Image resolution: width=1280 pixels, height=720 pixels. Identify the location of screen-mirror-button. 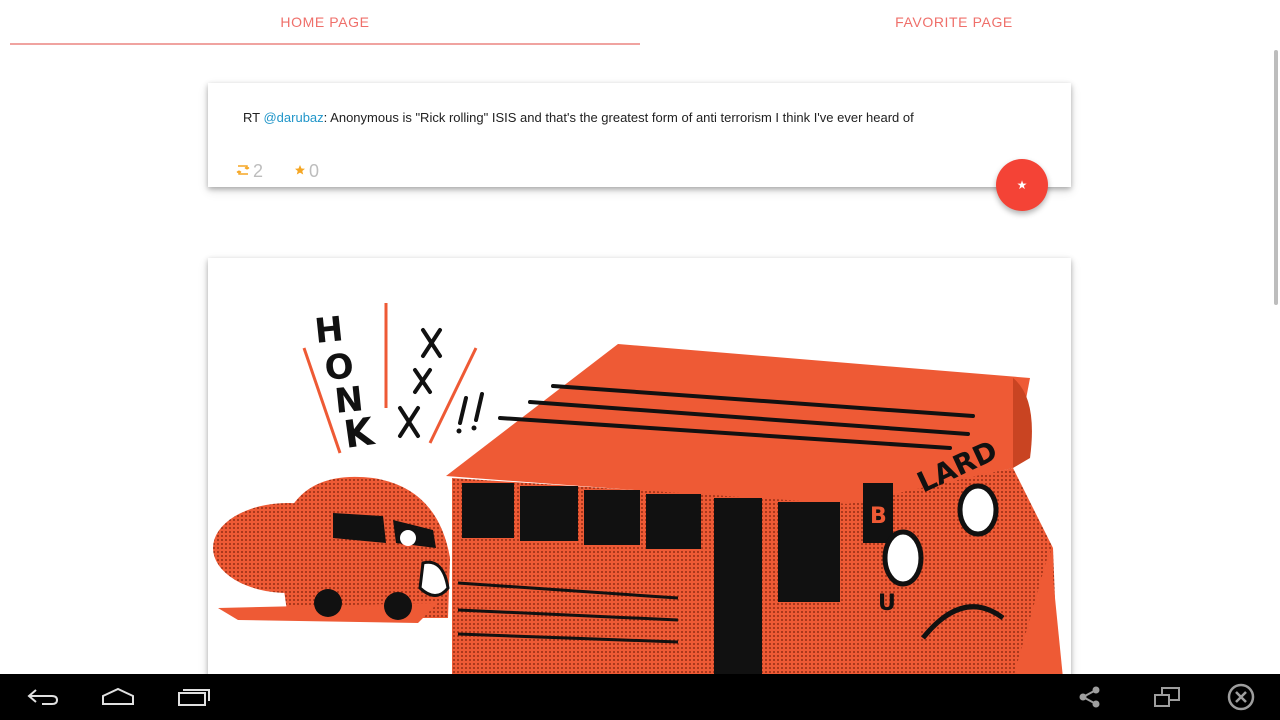
(1167, 697).